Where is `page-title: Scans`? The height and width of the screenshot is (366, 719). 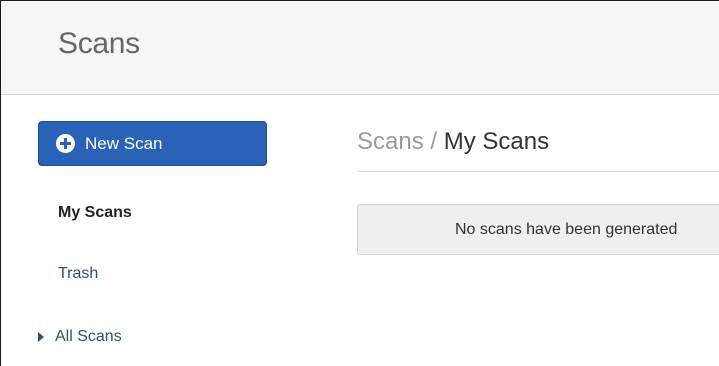
page-title: Scans is located at coordinates (99, 43).